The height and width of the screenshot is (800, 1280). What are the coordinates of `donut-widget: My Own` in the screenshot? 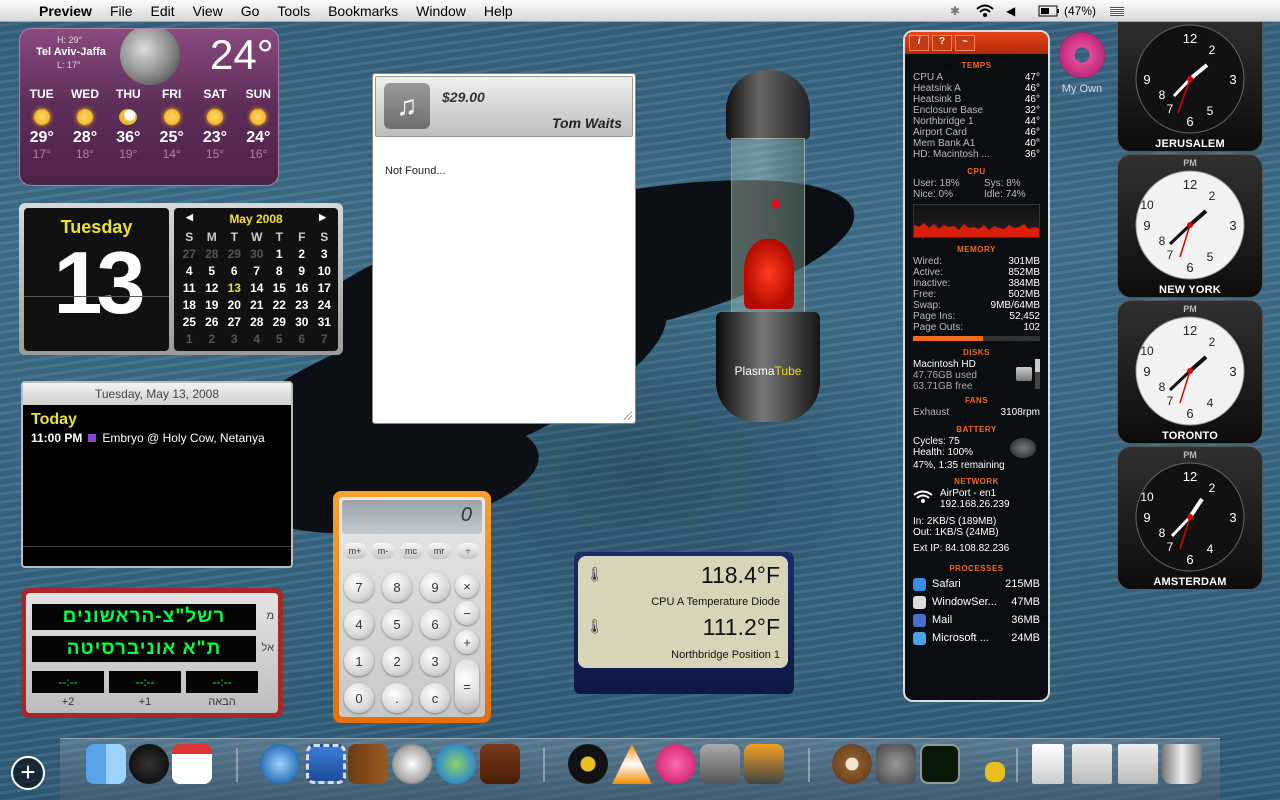 It's located at (1082, 67).